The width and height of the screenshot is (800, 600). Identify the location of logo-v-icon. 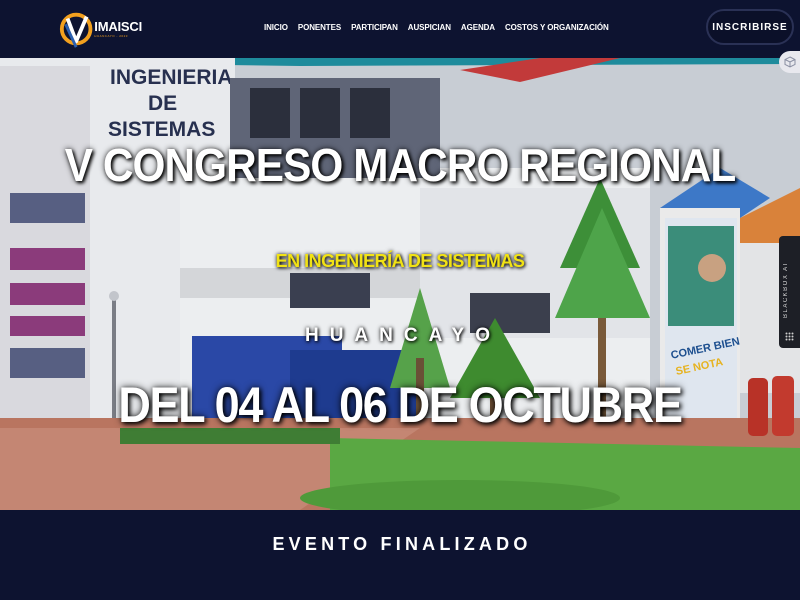
(76, 30).